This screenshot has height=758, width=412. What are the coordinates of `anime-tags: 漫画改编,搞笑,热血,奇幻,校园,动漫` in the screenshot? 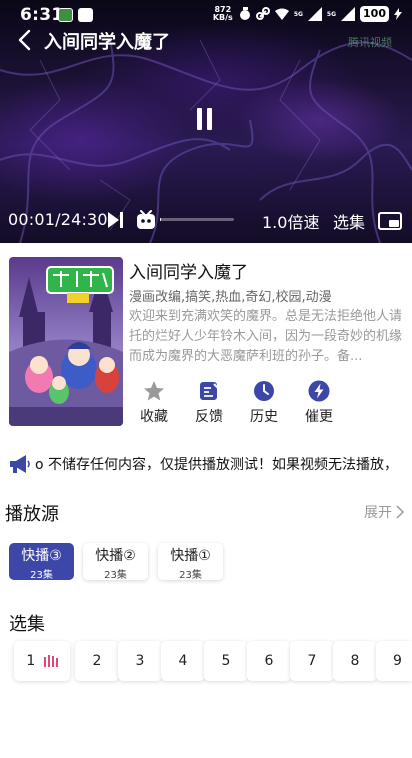 It's located at (230, 297).